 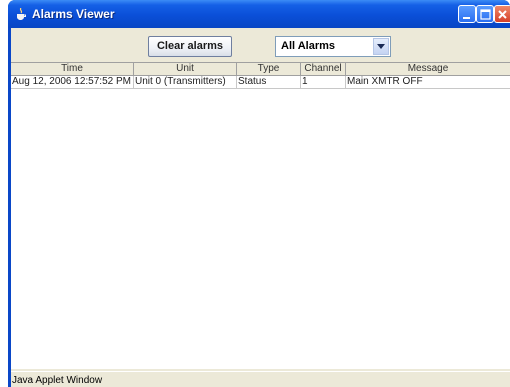 I want to click on applet-warning-label: Java Applet Window, so click(x=57, y=380).